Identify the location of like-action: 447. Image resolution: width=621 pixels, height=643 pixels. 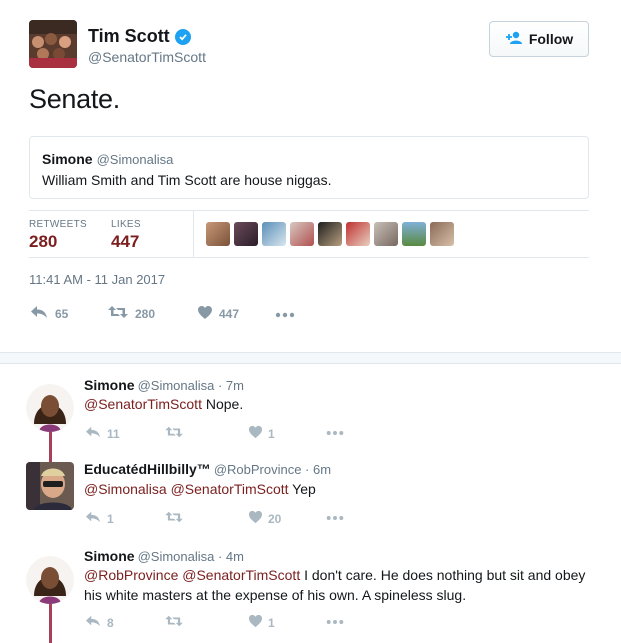
(236, 314).